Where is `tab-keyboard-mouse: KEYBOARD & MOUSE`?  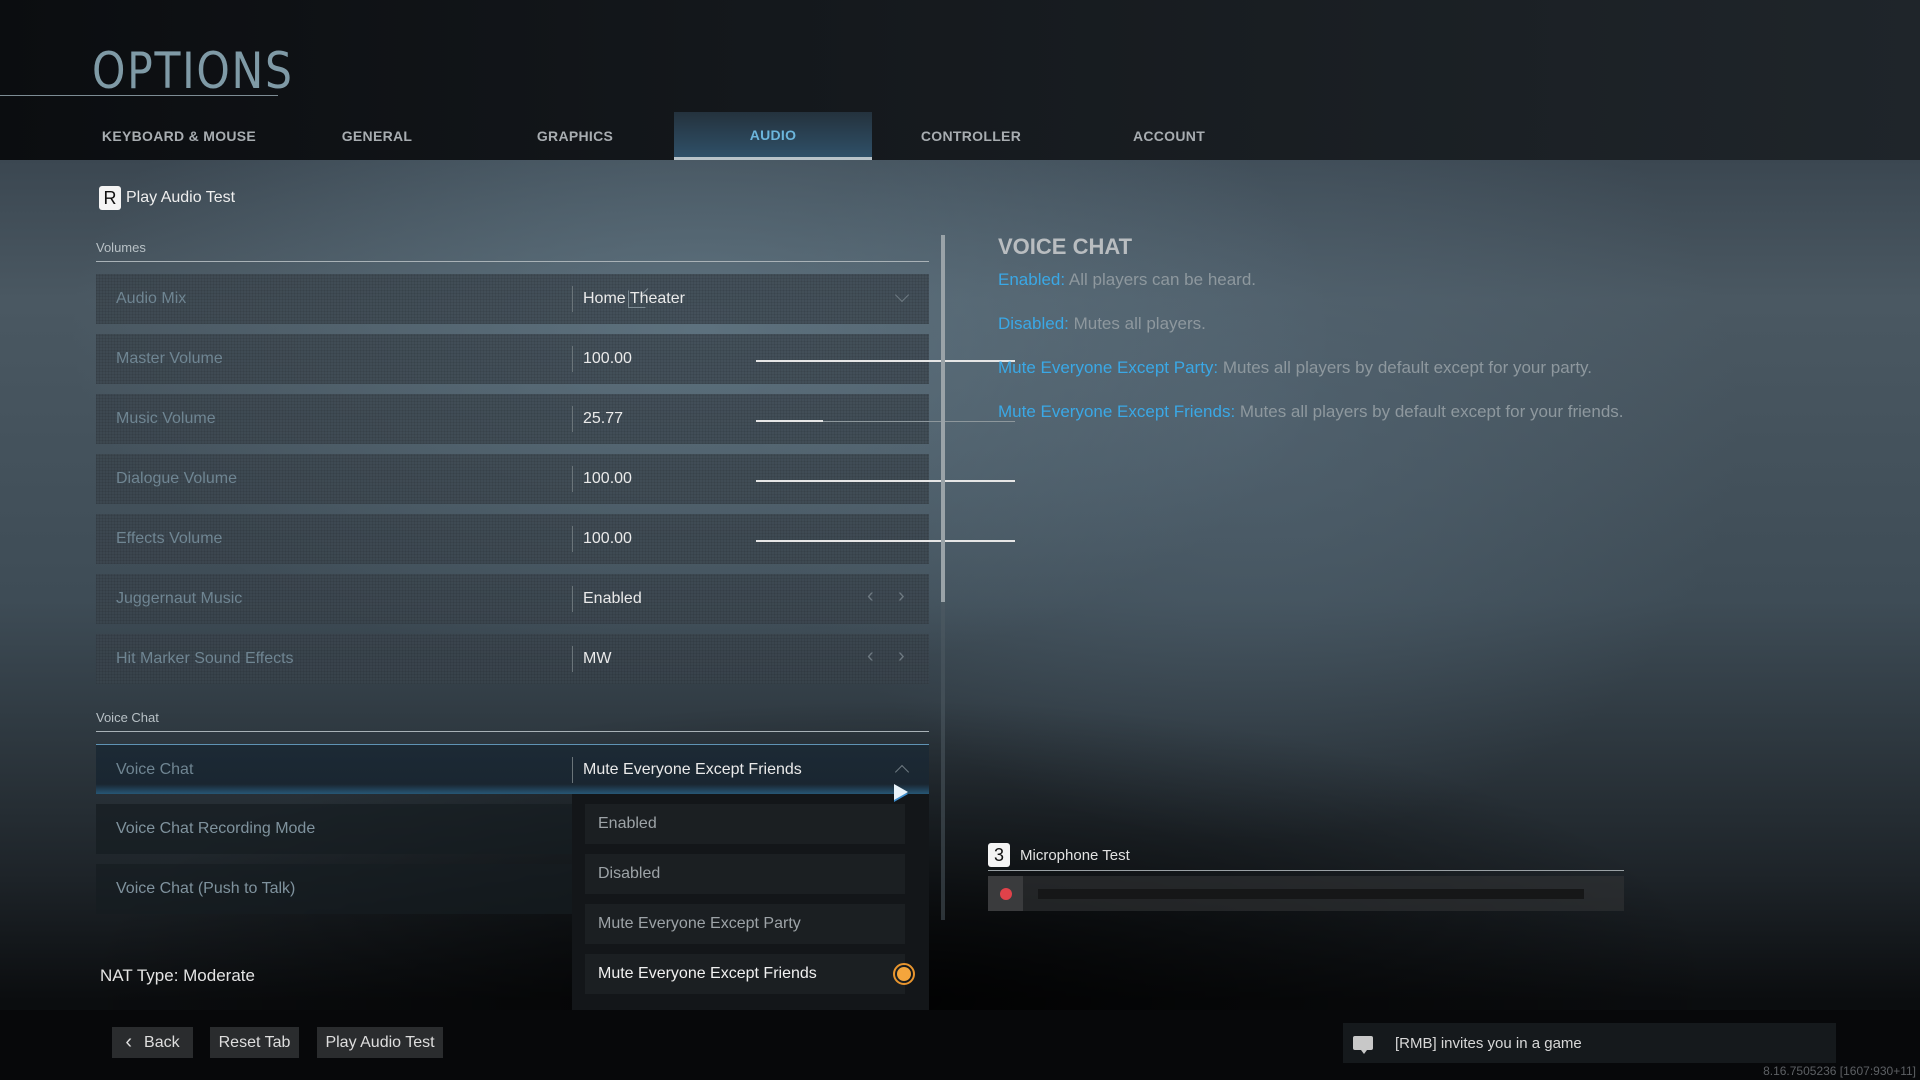 tab-keyboard-mouse: KEYBOARD & MOUSE is located at coordinates (179, 136).